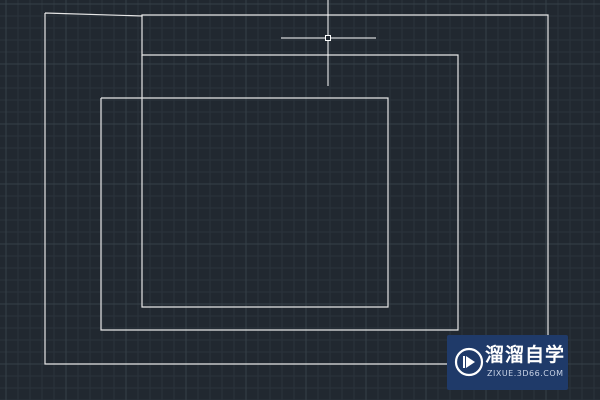 This screenshot has width=600, height=400. What do you see at coordinates (525, 373) in the screenshot?
I see `watermark-url: ZIXUE.3D66.COM` at bounding box center [525, 373].